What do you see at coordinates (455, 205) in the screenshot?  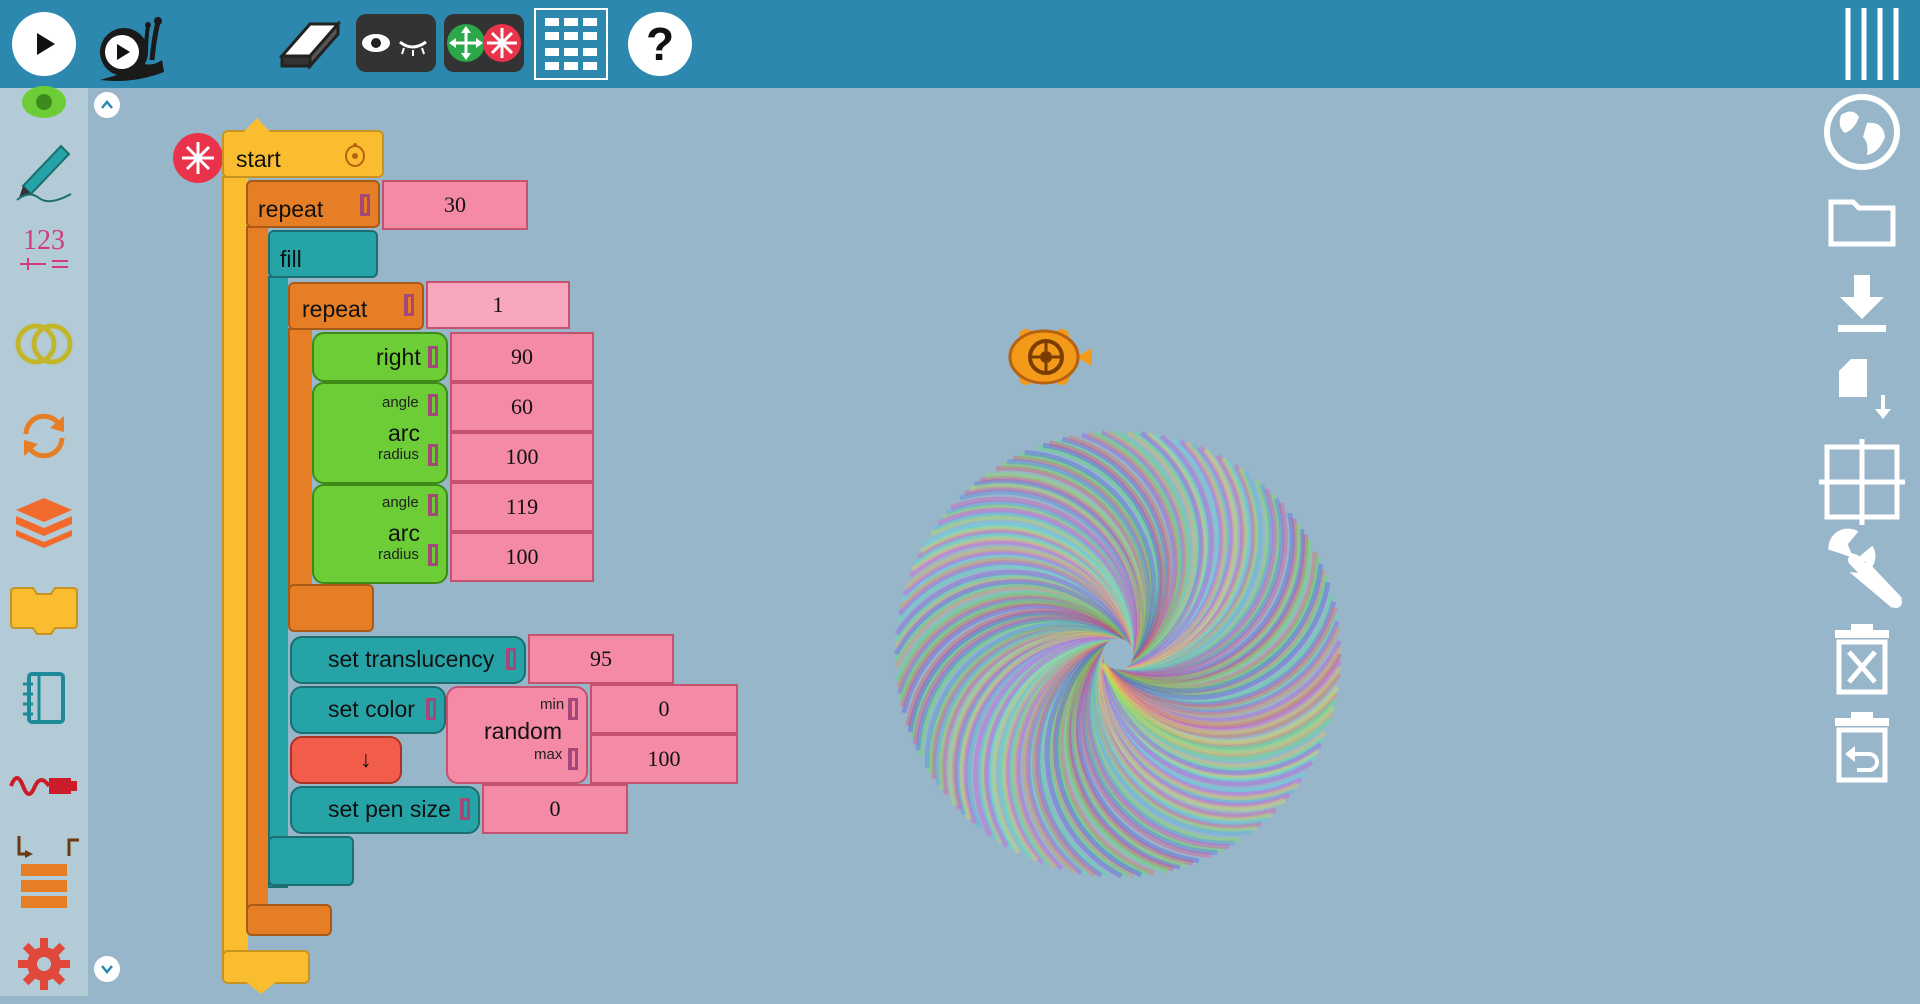 I see `repeat-count-input: 30` at bounding box center [455, 205].